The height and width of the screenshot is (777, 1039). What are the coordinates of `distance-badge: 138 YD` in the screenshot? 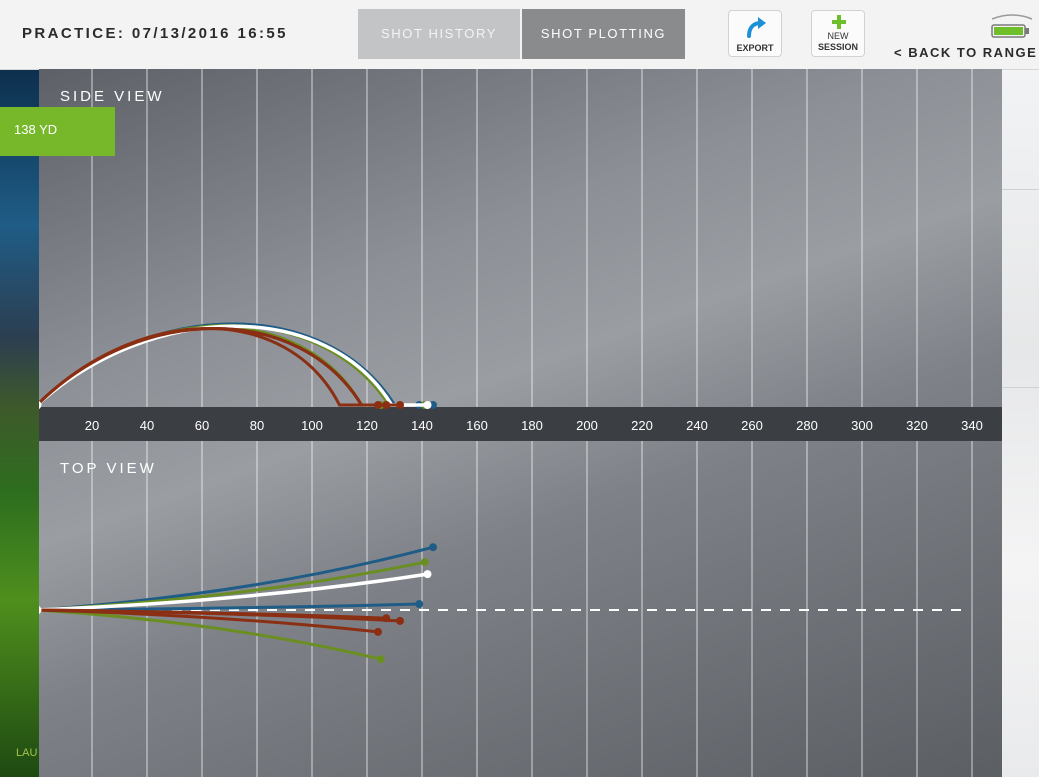 It's located at (57, 131).